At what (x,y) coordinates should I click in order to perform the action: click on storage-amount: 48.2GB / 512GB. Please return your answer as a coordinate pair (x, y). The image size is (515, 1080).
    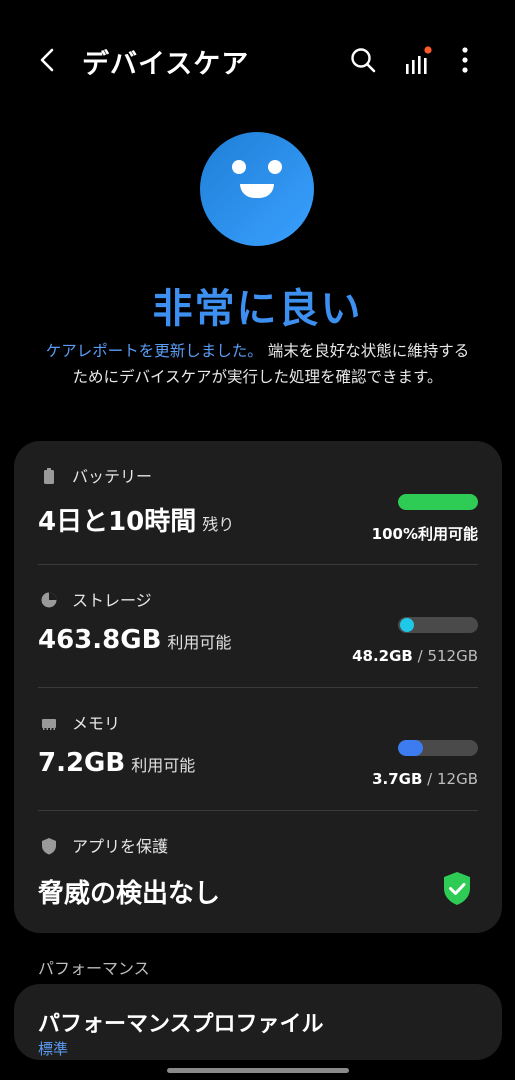
    Looking at the image, I should click on (415, 656).